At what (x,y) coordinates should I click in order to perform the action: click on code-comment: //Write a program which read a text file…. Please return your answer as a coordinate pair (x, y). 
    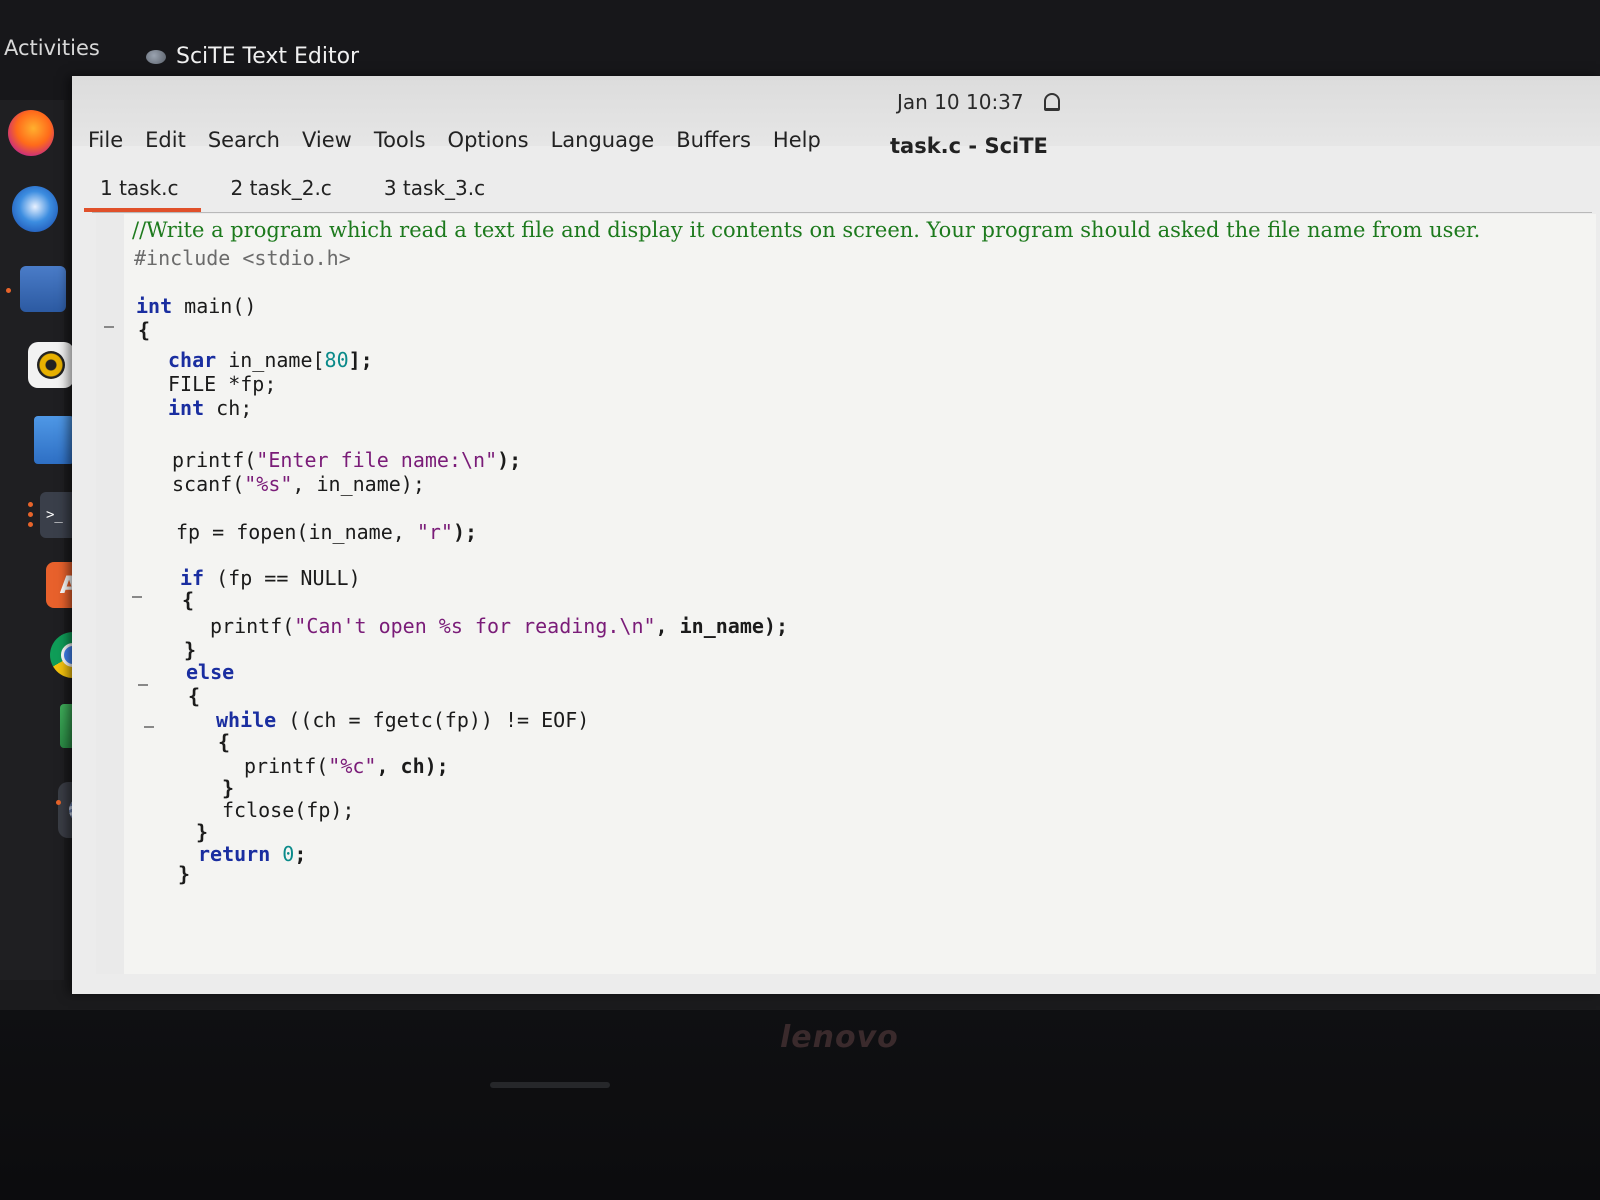
    Looking at the image, I should click on (806, 230).